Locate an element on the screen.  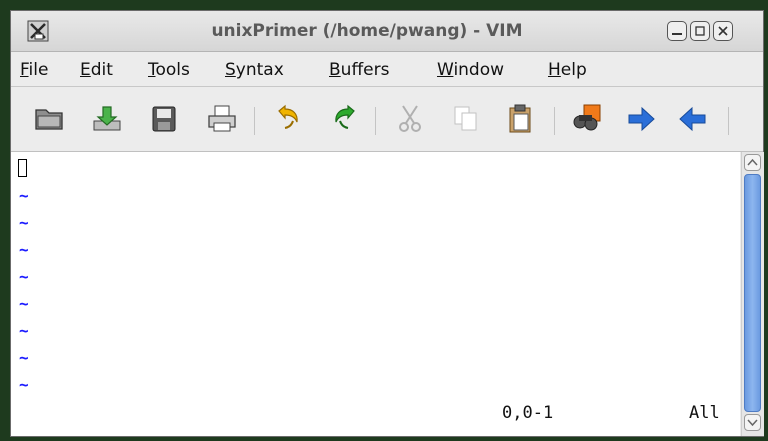
menu-tools-mnemonic: T is located at coordinates (152, 70).